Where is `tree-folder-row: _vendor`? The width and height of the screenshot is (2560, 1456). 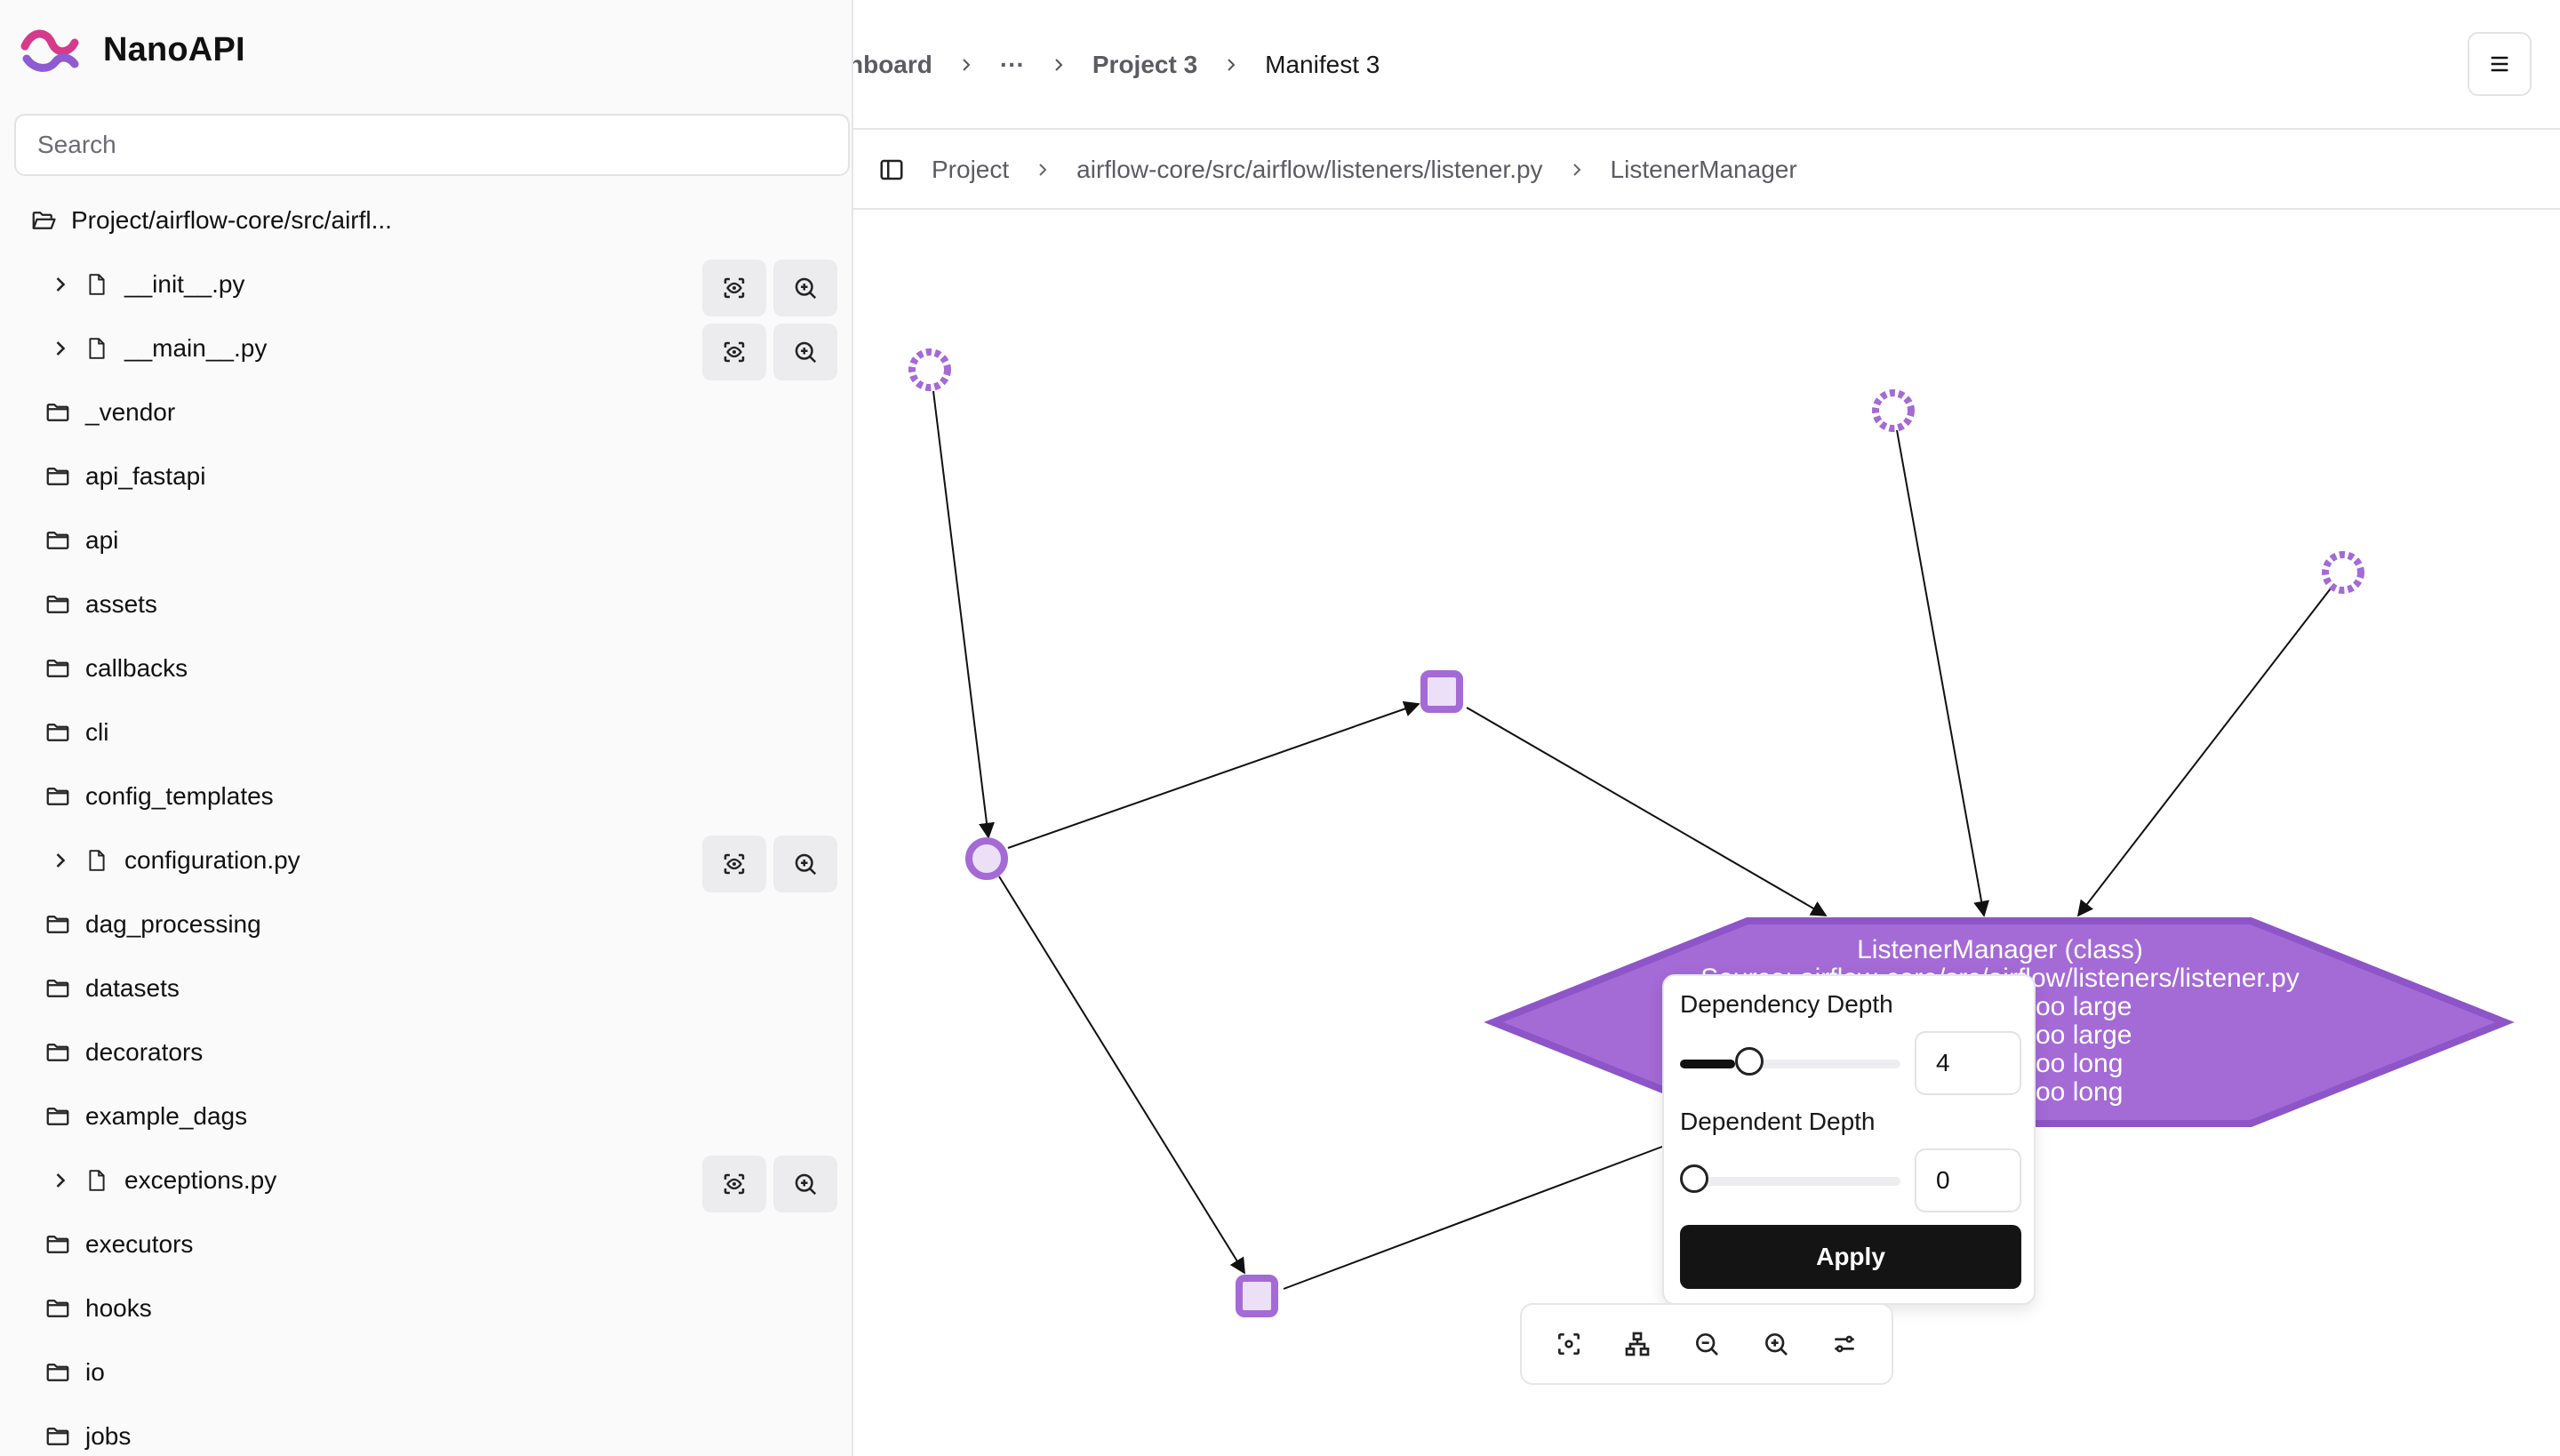 tree-folder-row: _vendor is located at coordinates (426, 412).